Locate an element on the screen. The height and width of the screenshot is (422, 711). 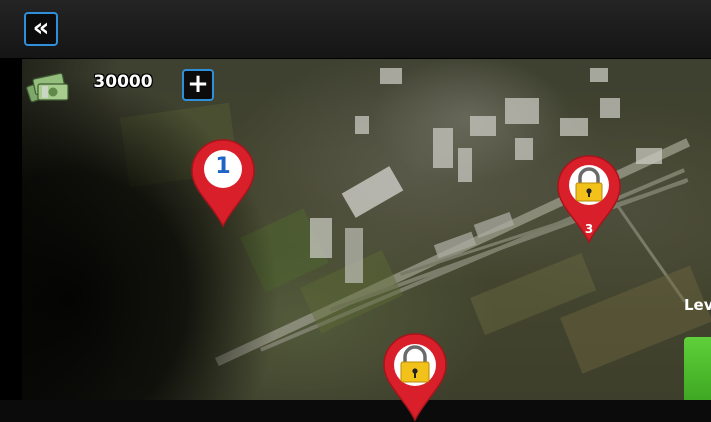
money-stack-icon is located at coordinates (47, 87).